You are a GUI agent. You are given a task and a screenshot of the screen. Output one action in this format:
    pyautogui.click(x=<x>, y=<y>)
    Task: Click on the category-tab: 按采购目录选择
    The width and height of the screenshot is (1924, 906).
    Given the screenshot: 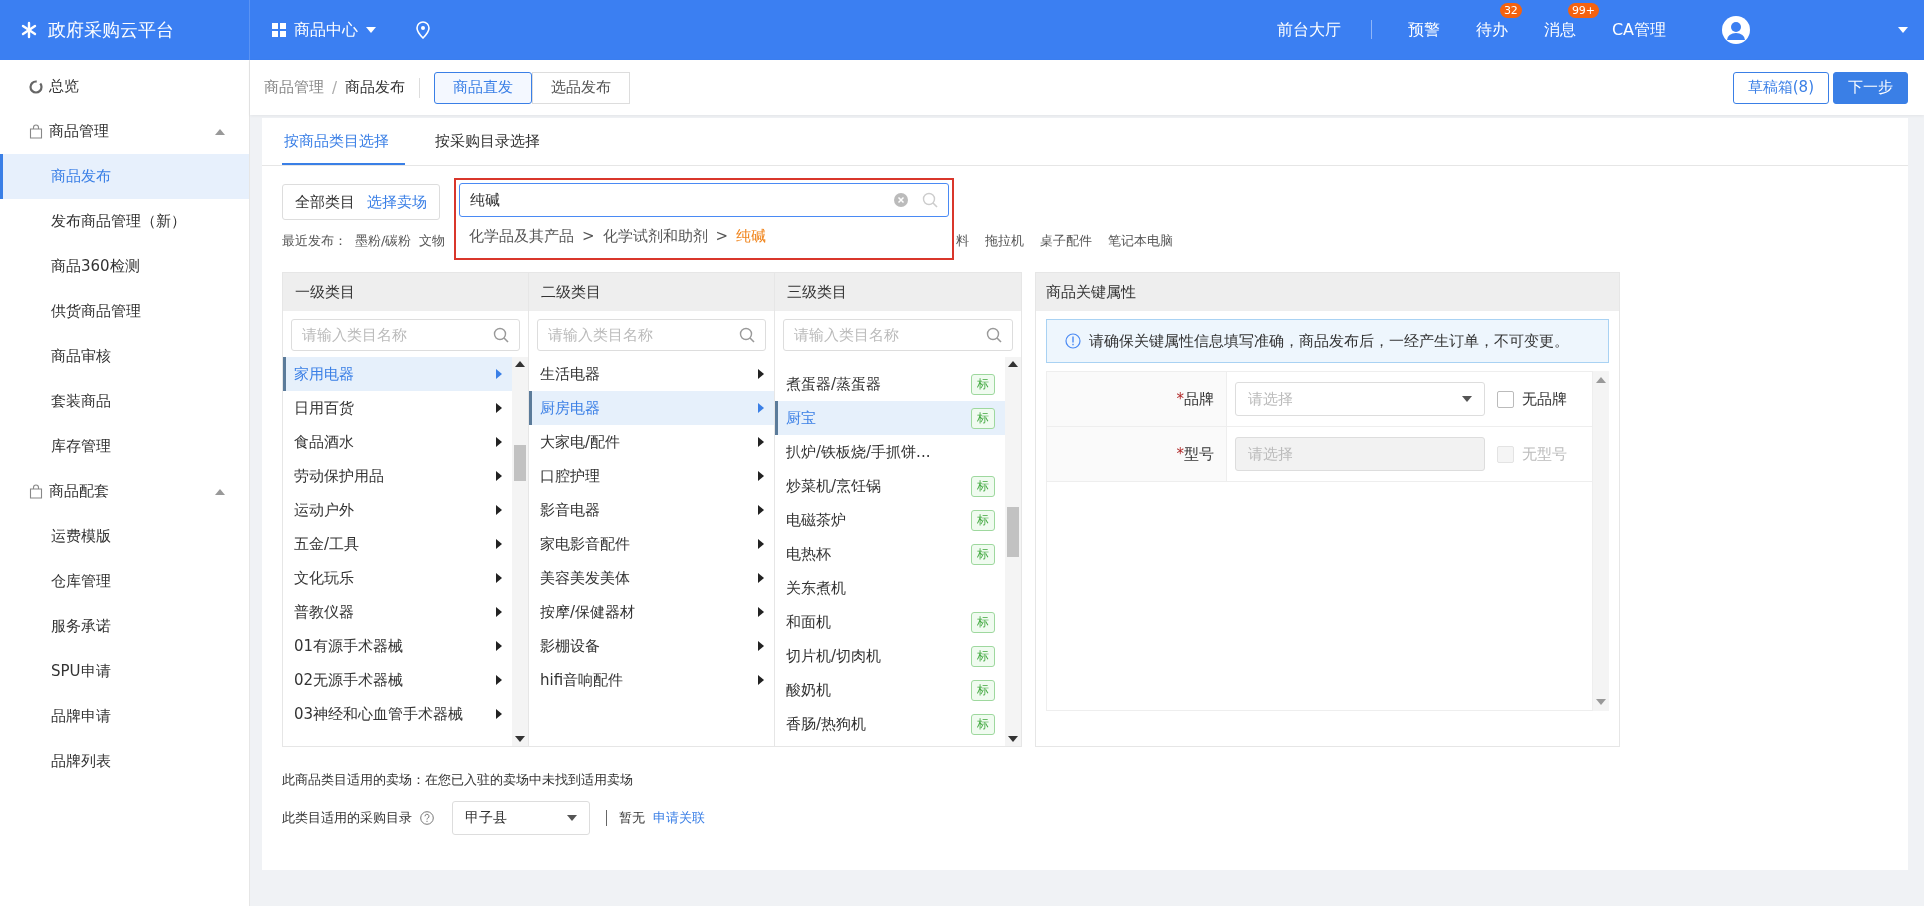 What is the action you would take?
    pyautogui.click(x=494, y=148)
    